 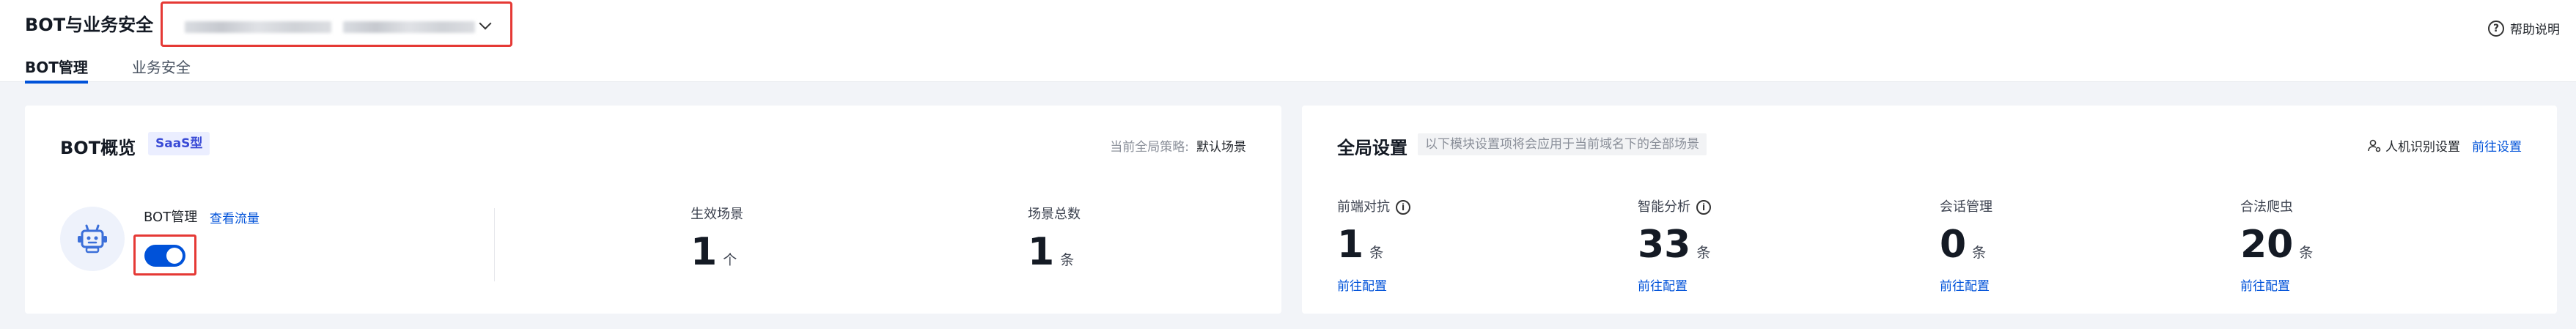 What do you see at coordinates (89, 25) in the screenshot?
I see `page-title: BOT与业务安全` at bounding box center [89, 25].